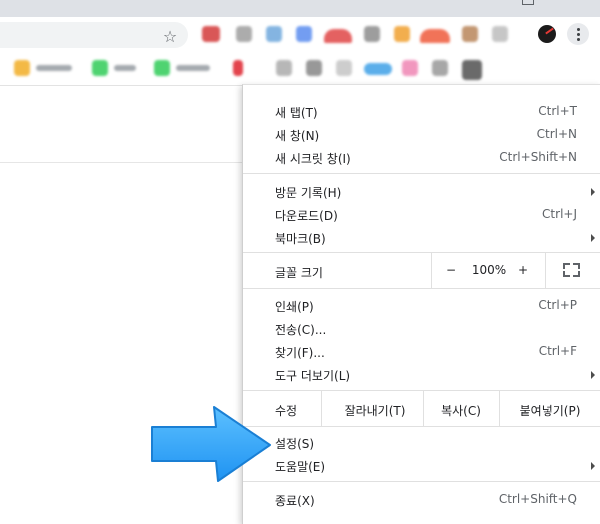 Image resolution: width=600 pixels, height=524 pixels. I want to click on menu-item-new-window: 새 창(N) Ctrl+N, so click(421, 134).